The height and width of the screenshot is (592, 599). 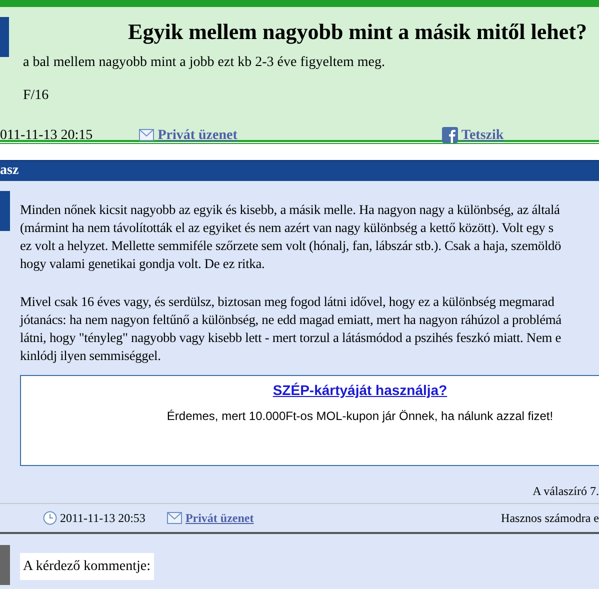 I want to click on header-title: asz, so click(x=9, y=171).